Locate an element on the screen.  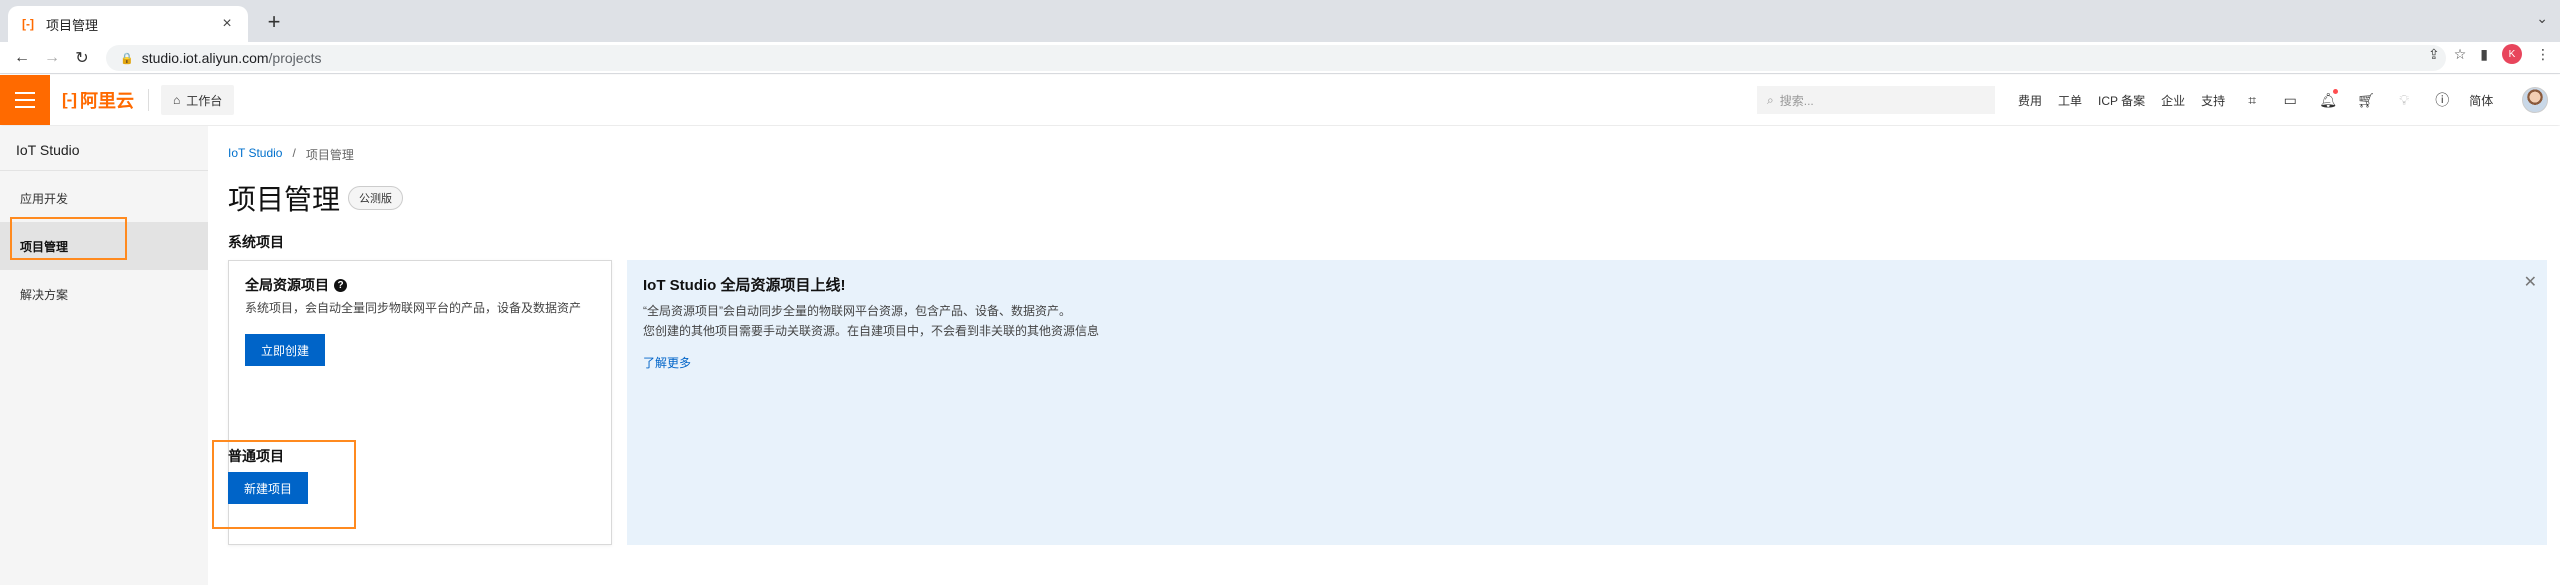
logo-text: 阿里云 is located at coordinates (106, 101).